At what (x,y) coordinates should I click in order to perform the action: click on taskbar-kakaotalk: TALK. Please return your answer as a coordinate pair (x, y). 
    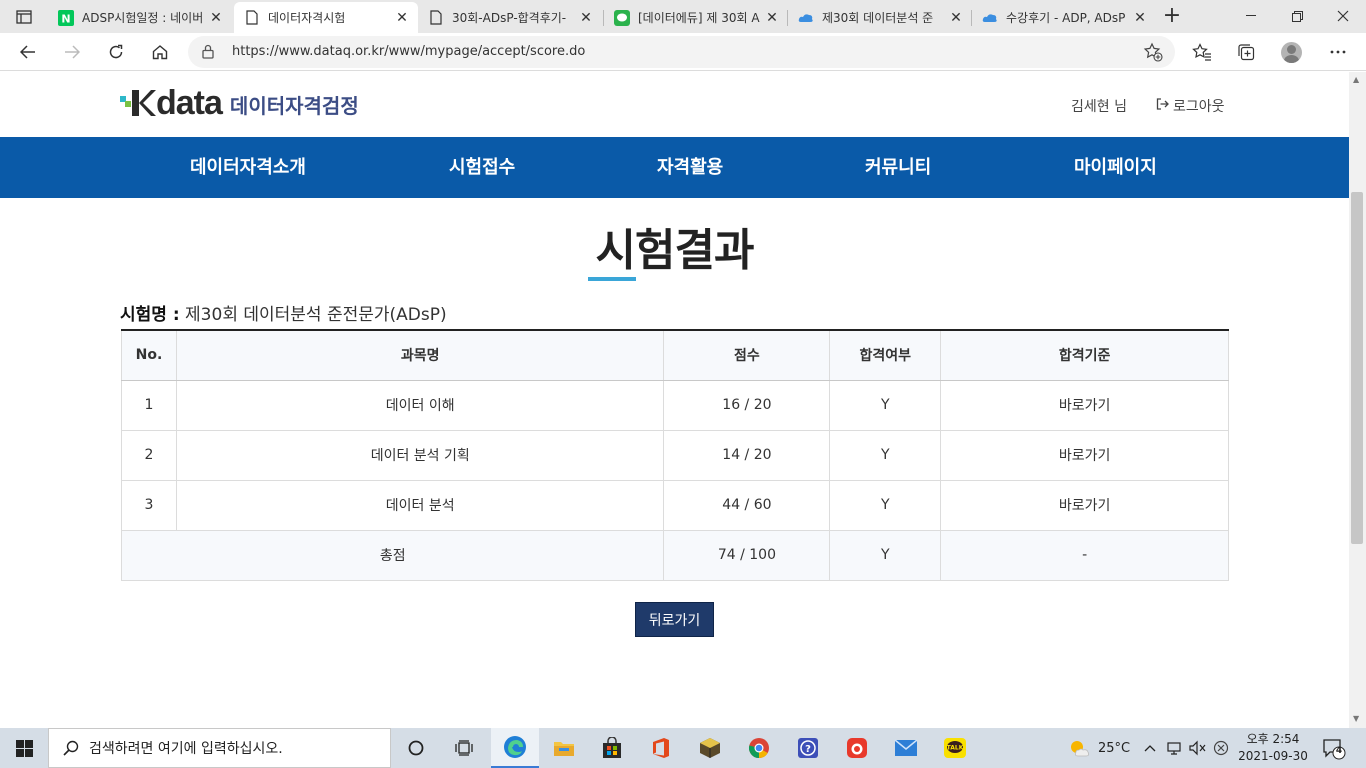
    Looking at the image, I should click on (955, 748).